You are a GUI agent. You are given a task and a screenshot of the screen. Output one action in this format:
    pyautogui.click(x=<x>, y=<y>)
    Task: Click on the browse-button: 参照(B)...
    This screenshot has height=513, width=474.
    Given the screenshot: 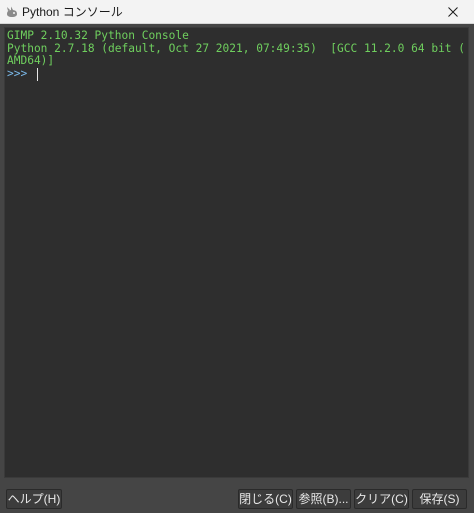 What is the action you would take?
    pyautogui.click(x=323, y=499)
    